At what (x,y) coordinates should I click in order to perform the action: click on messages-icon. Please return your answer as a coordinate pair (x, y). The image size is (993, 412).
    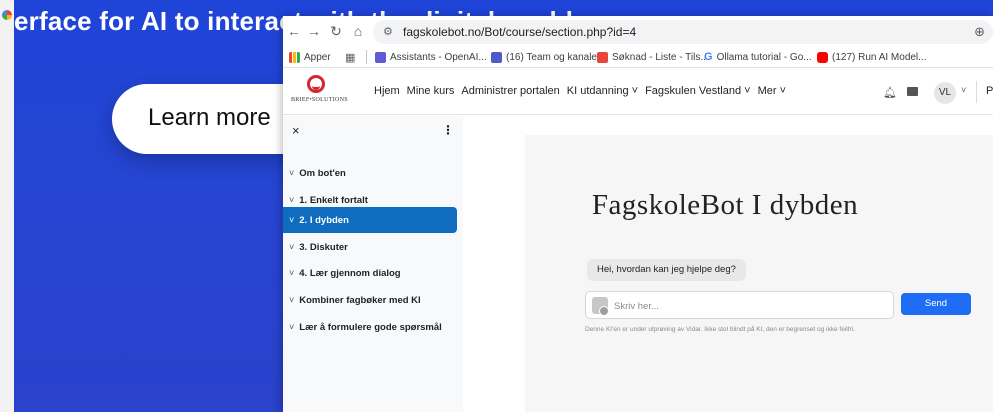
    Looking at the image, I should click on (912, 91).